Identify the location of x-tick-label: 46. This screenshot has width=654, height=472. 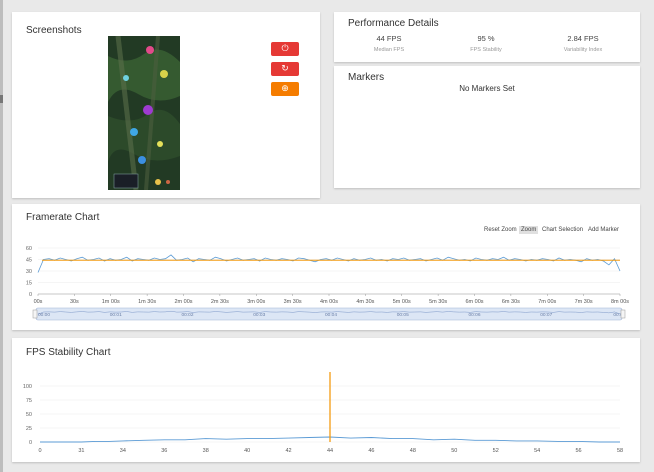
(371, 451).